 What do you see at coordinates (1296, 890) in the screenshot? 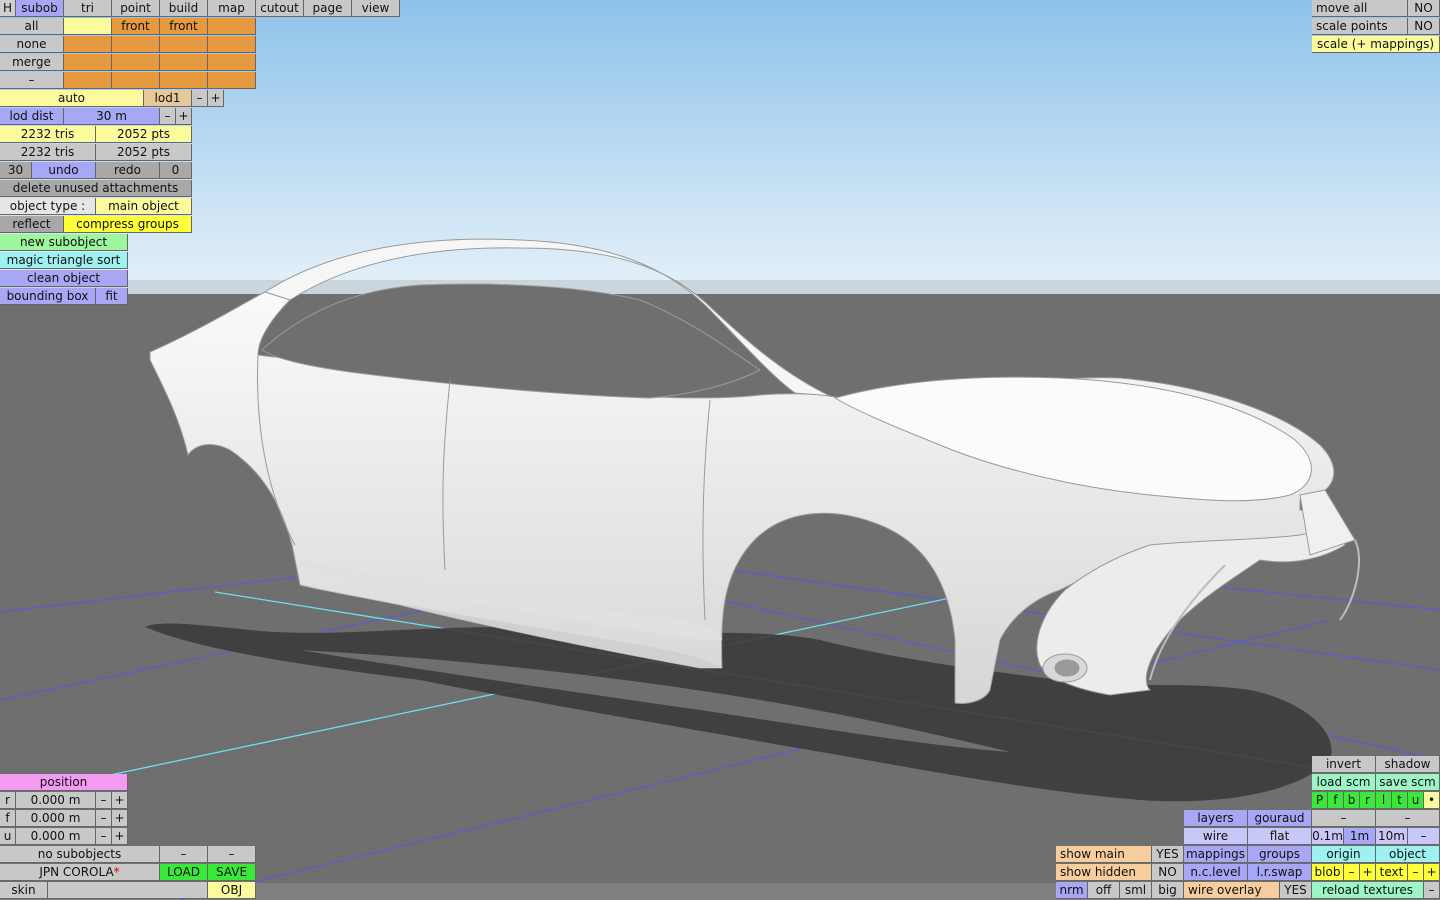
I see `wire-overlay-value: YES` at bounding box center [1296, 890].